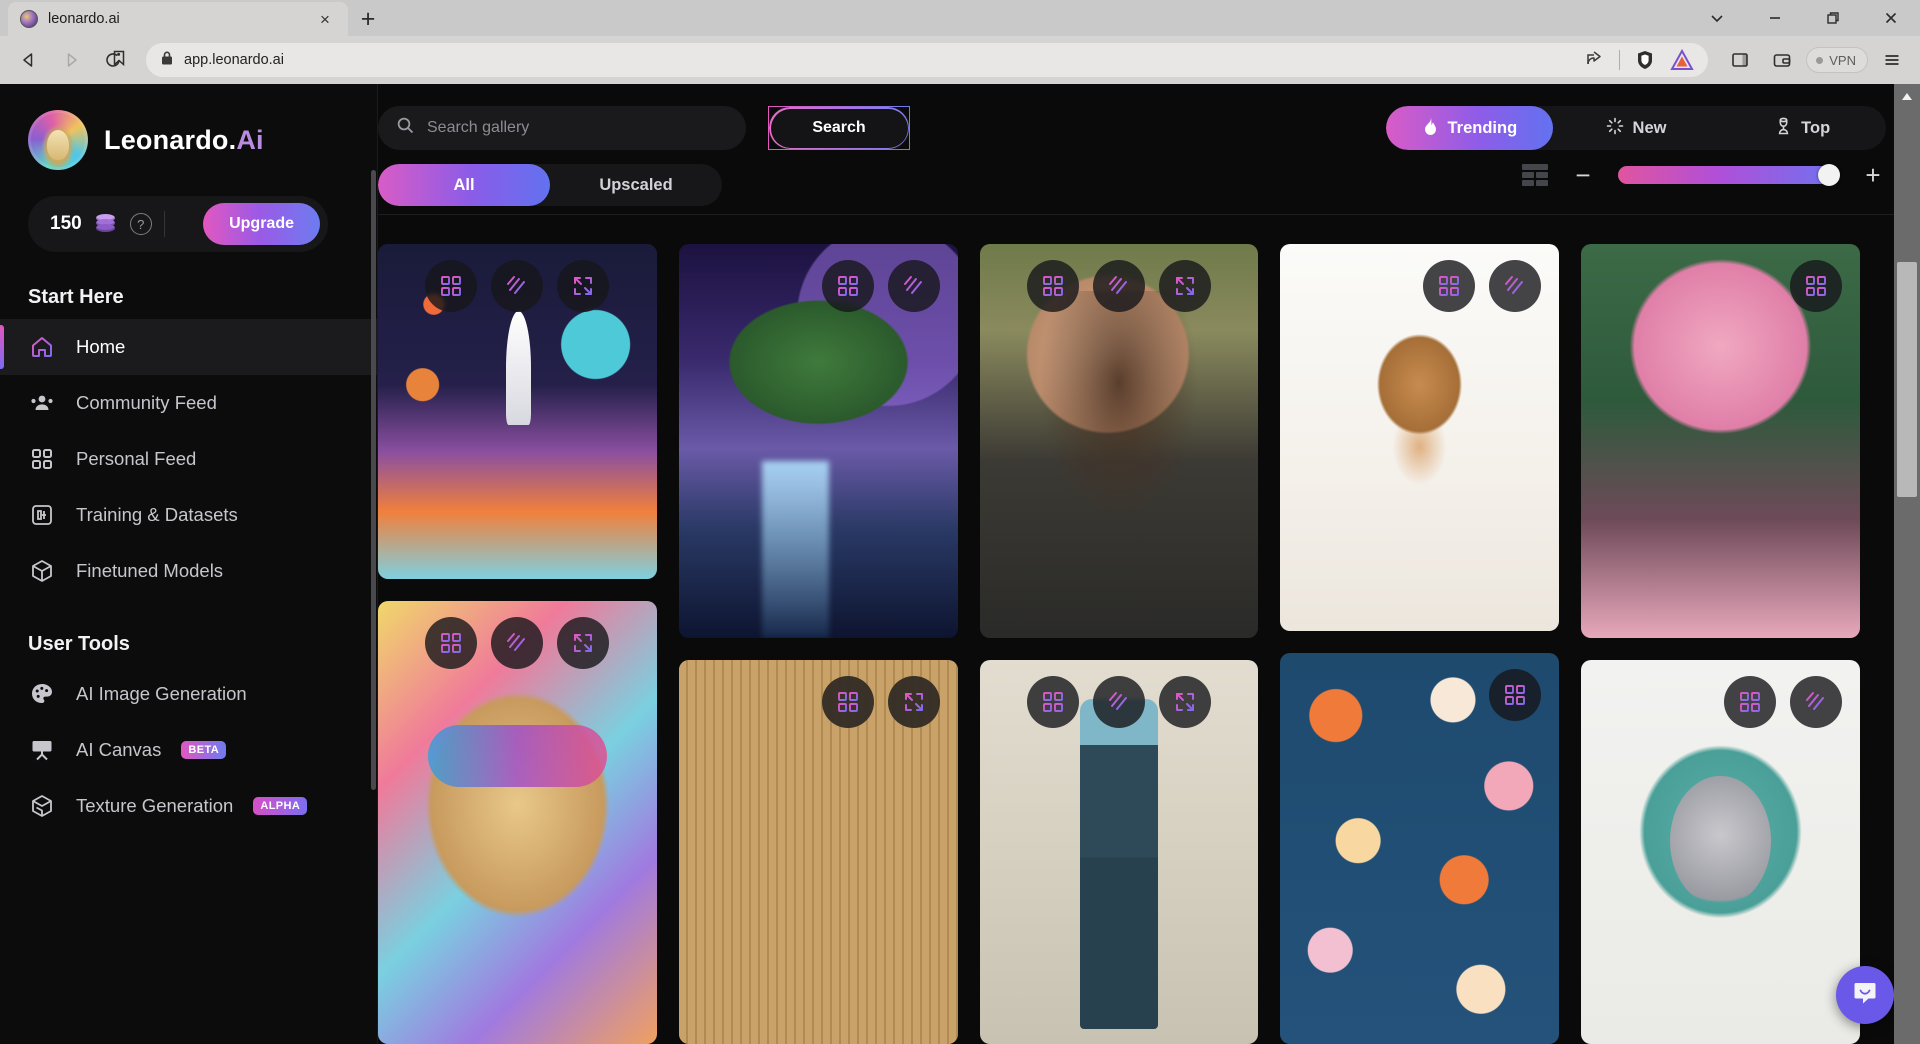 The width and height of the screenshot is (1920, 1044). I want to click on sidebar-panel-icon, so click(1740, 60).